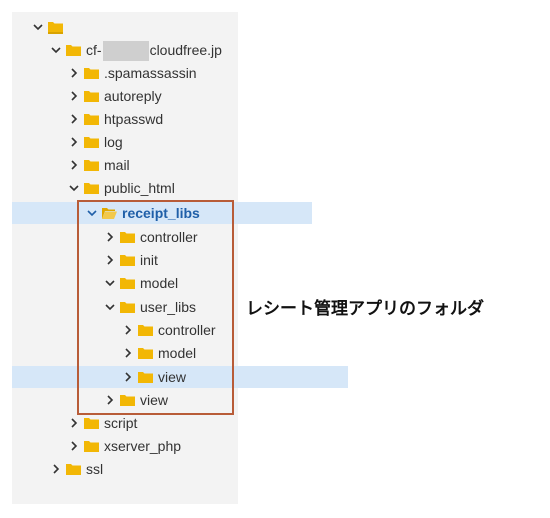 The height and width of the screenshot is (518, 550). What do you see at coordinates (150, 73) in the screenshot?
I see `folder-label: .spamassassin` at bounding box center [150, 73].